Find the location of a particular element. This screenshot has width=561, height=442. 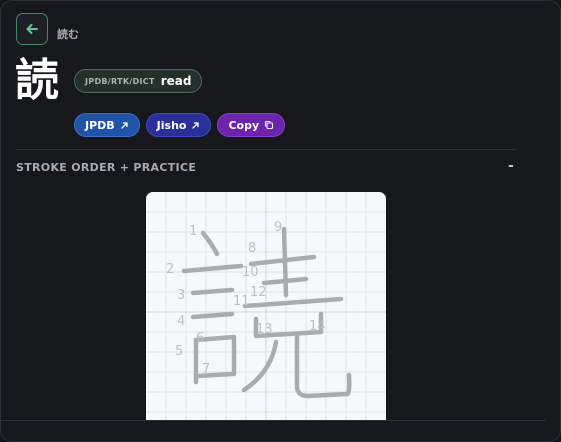

meaning-pill: JPDB/RTK/DICT read is located at coordinates (138, 81).